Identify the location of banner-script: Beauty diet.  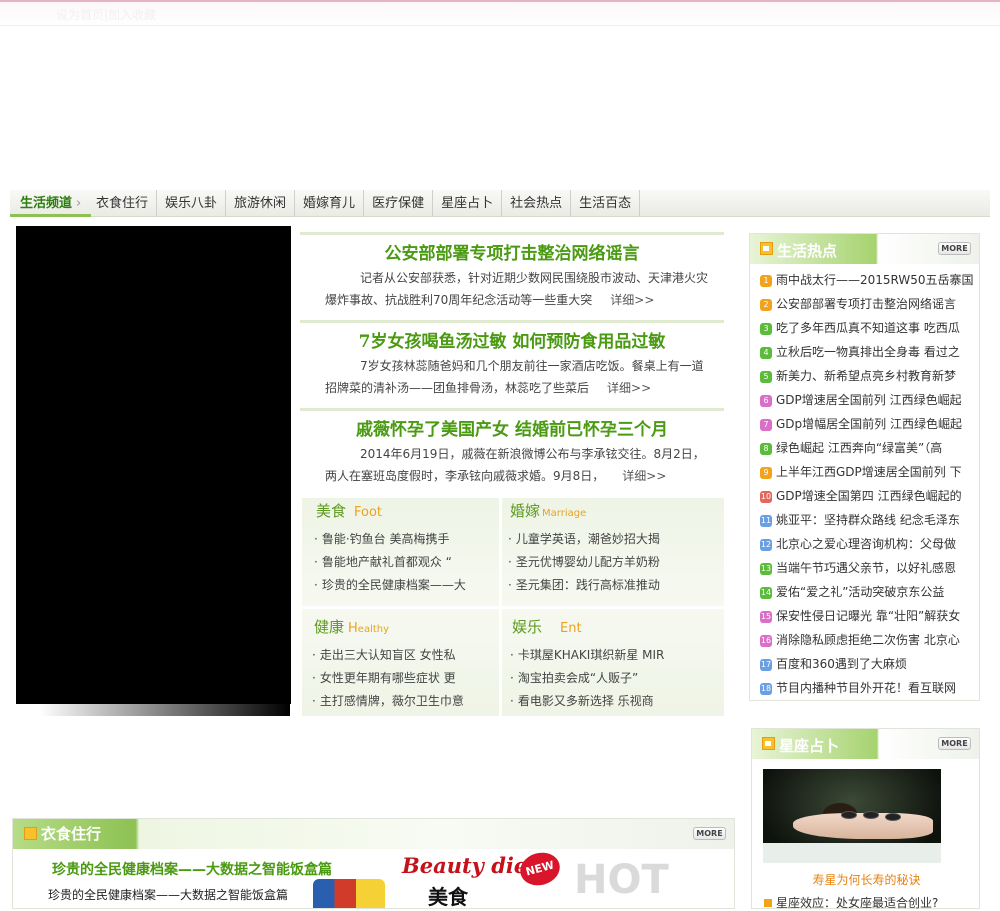
(469, 865).